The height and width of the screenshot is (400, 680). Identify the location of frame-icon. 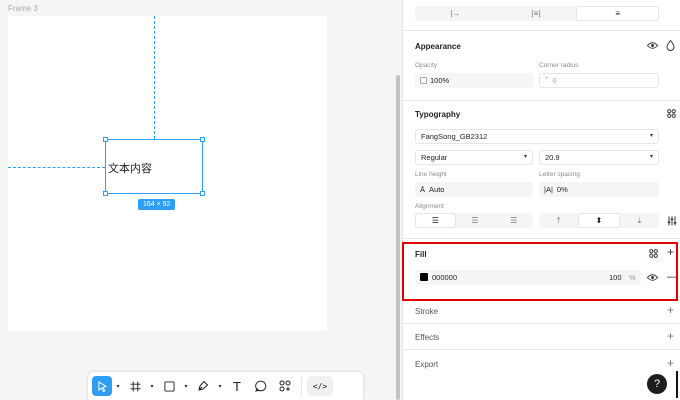
(135, 386).